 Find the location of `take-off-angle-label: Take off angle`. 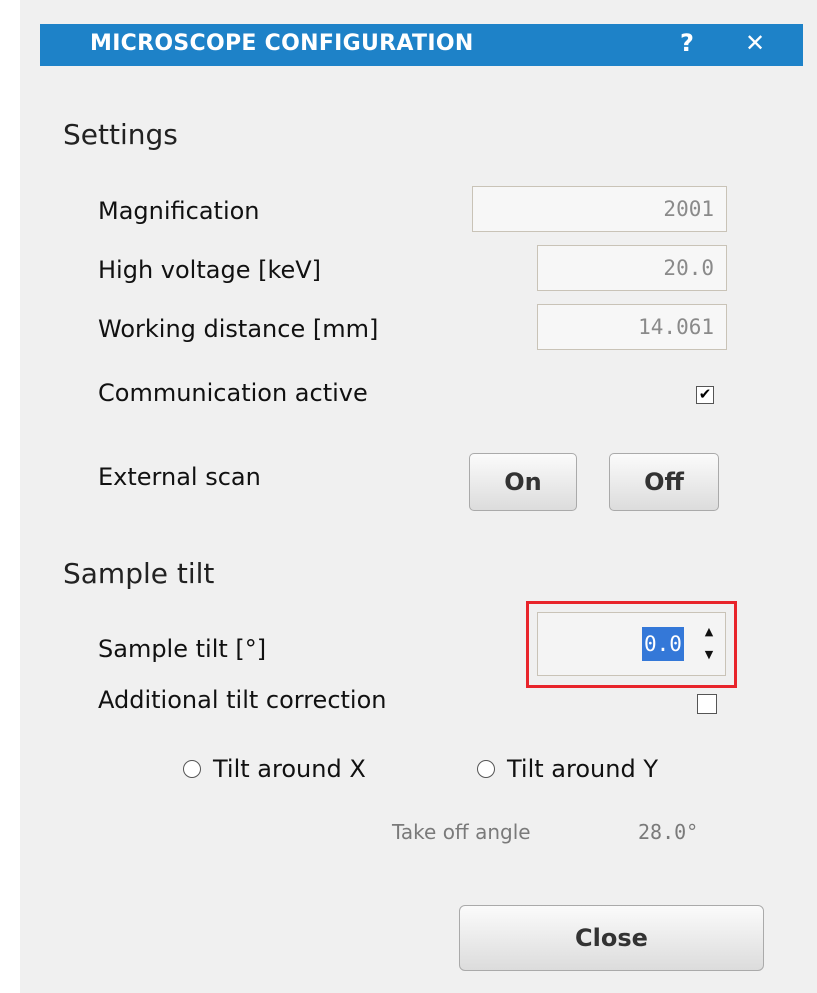

take-off-angle-label: Take off angle is located at coordinates (461, 832).